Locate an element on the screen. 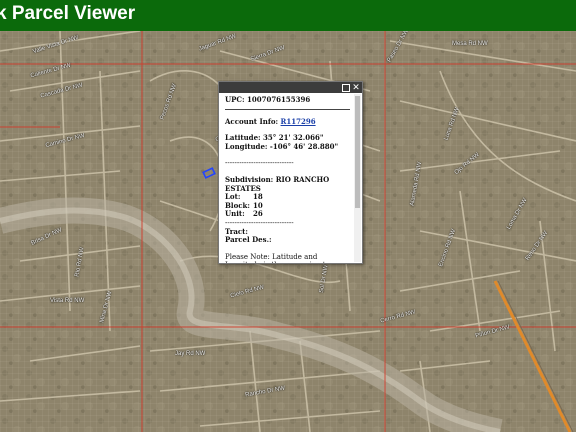  longitude-text: Longitude: -106° 46' 28.880" is located at coordinates (282, 146).